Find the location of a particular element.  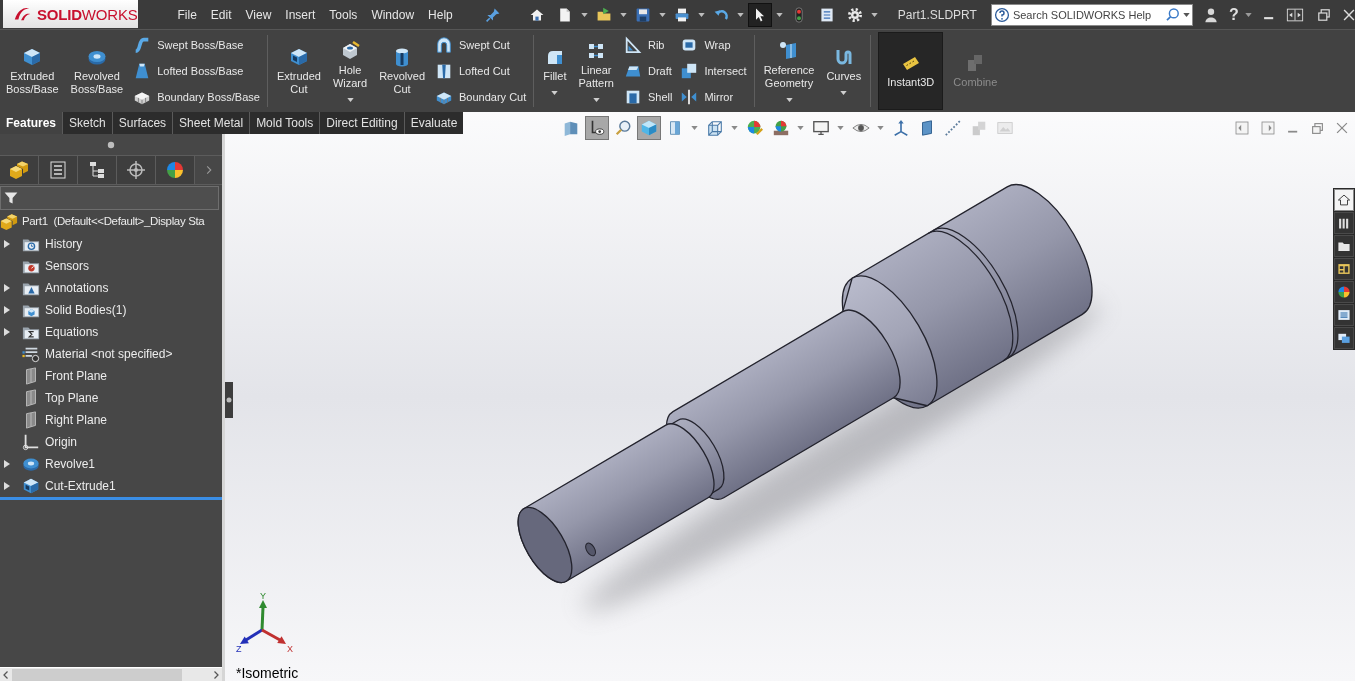

ribbon-button: Boundary Boss/Base is located at coordinates (196, 97).